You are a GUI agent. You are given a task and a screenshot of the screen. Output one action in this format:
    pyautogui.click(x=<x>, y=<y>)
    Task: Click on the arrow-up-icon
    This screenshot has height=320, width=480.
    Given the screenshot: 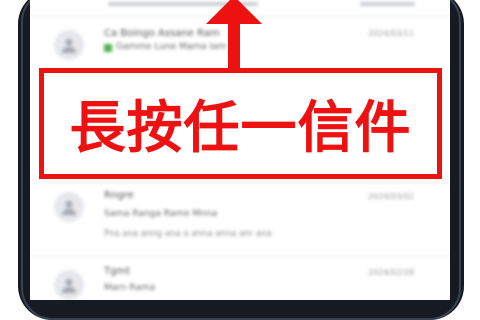 What is the action you would take?
    pyautogui.click(x=234, y=46)
    